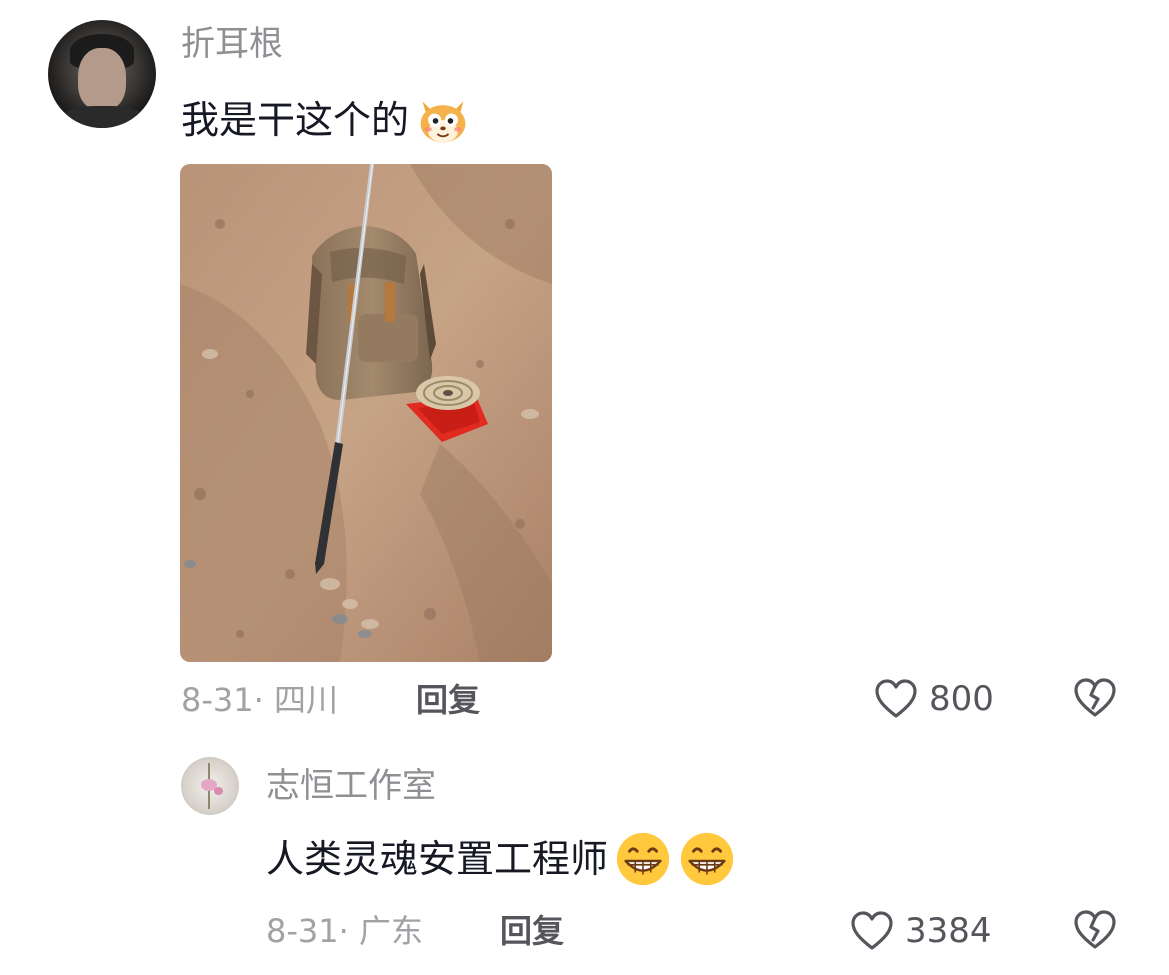 This screenshot has width=1169, height=975. I want to click on commenter-avatar, so click(102, 74).